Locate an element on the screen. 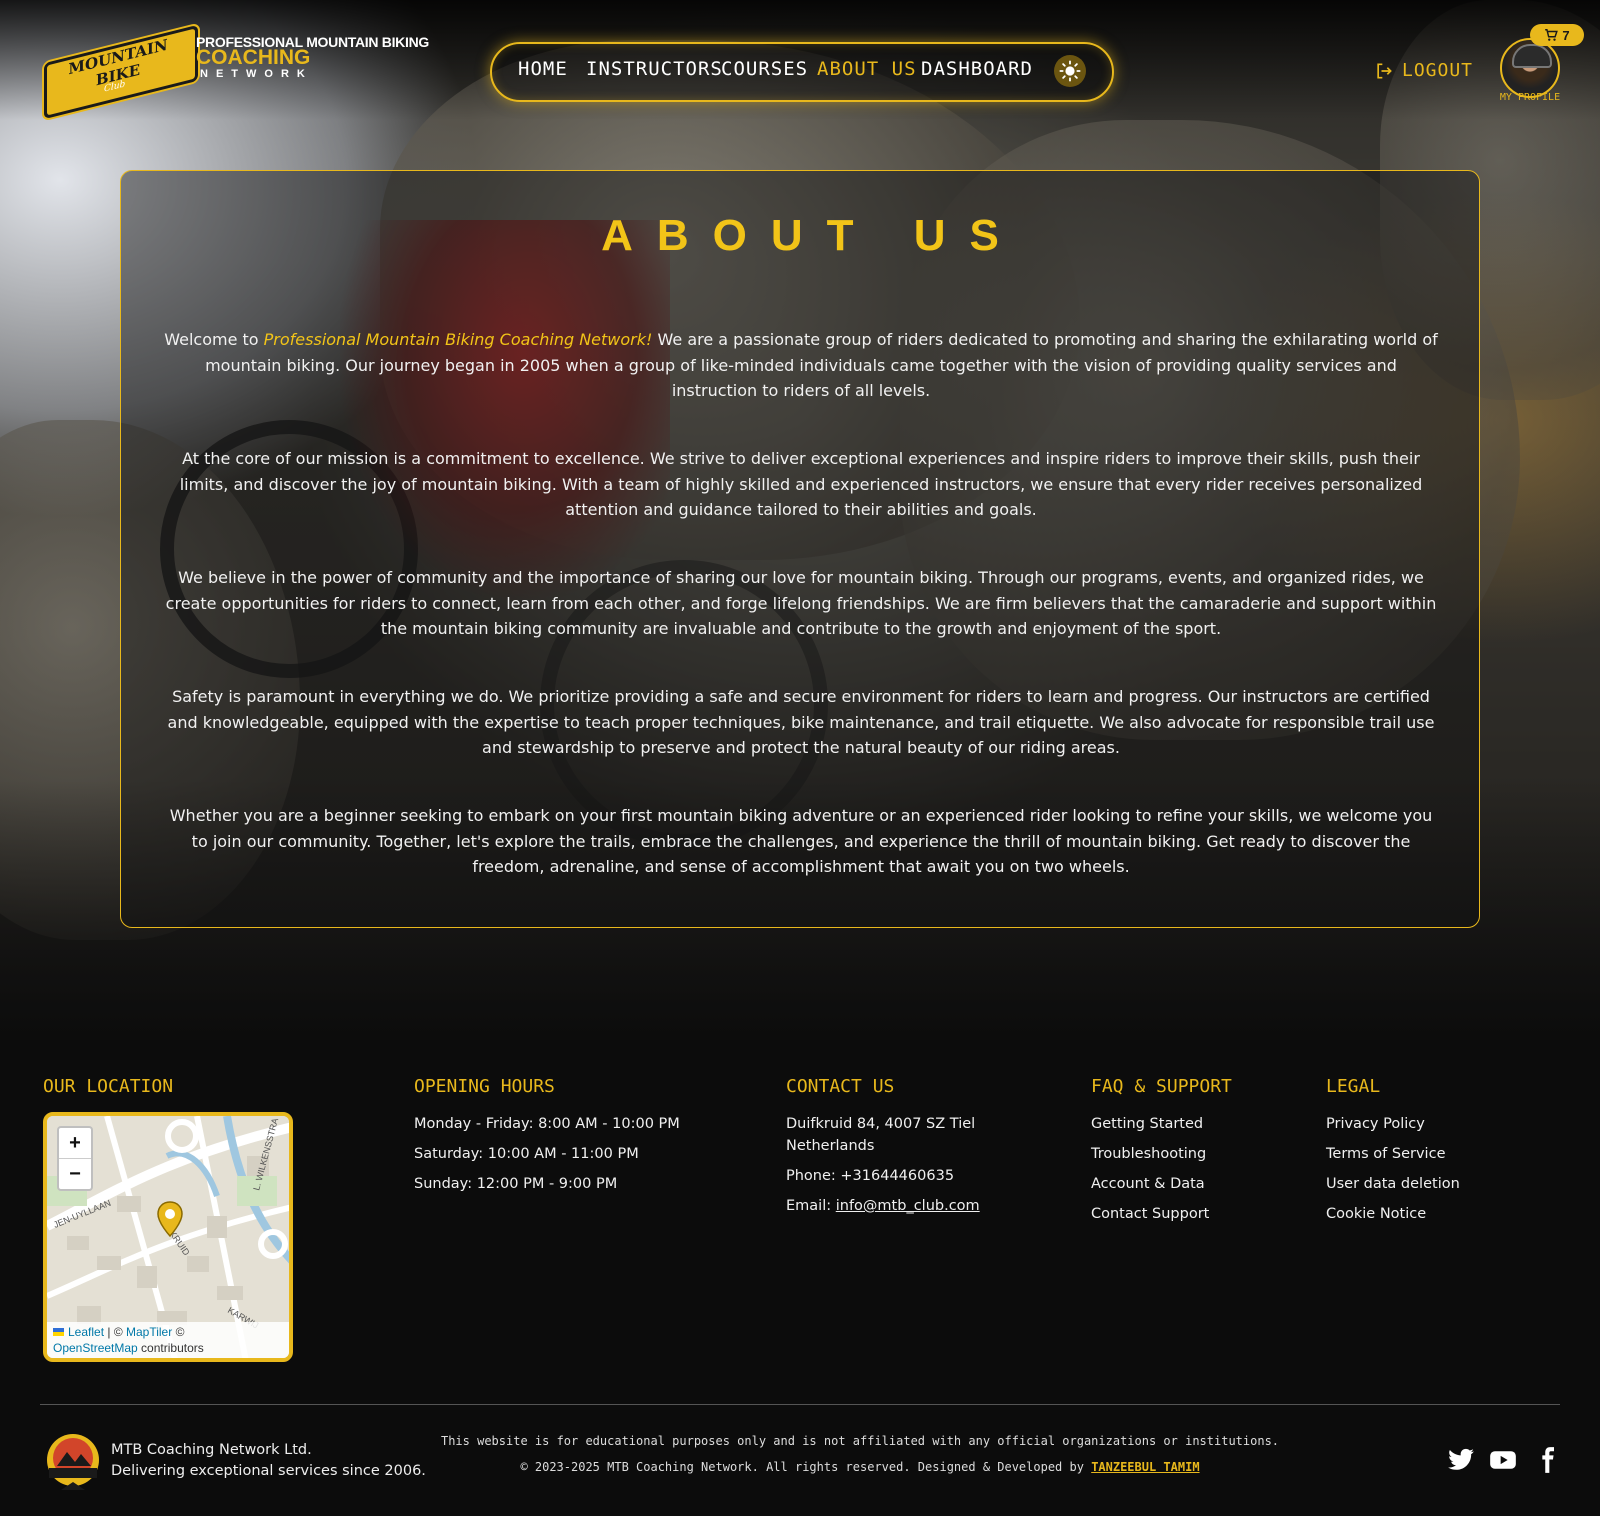  map-zoom-out-button: − is located at coordinates (75, 1173).